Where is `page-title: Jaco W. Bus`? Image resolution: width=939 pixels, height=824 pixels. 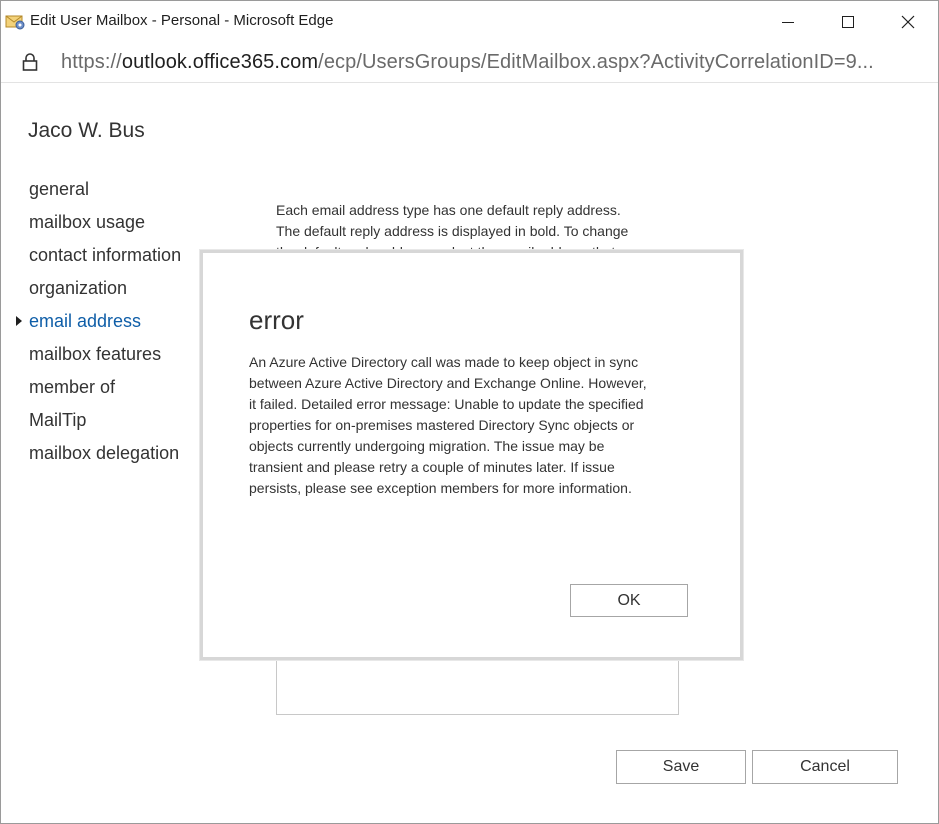 page-title: Jaco W. Bus is located at coordinates (86, 130).